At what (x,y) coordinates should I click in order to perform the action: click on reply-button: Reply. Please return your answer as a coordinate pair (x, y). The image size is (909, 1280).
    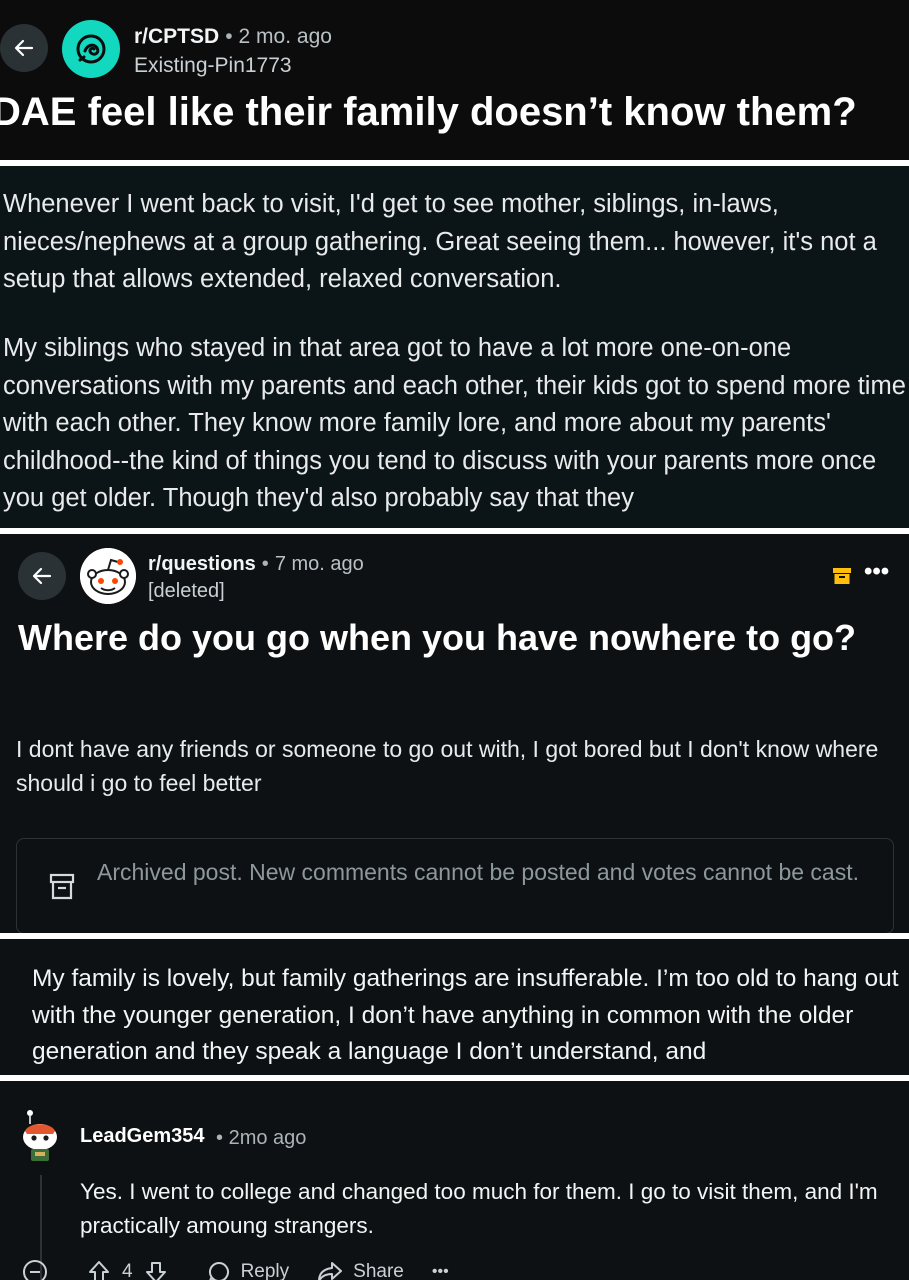
    Looking at the image, I should click on (248, 1270).